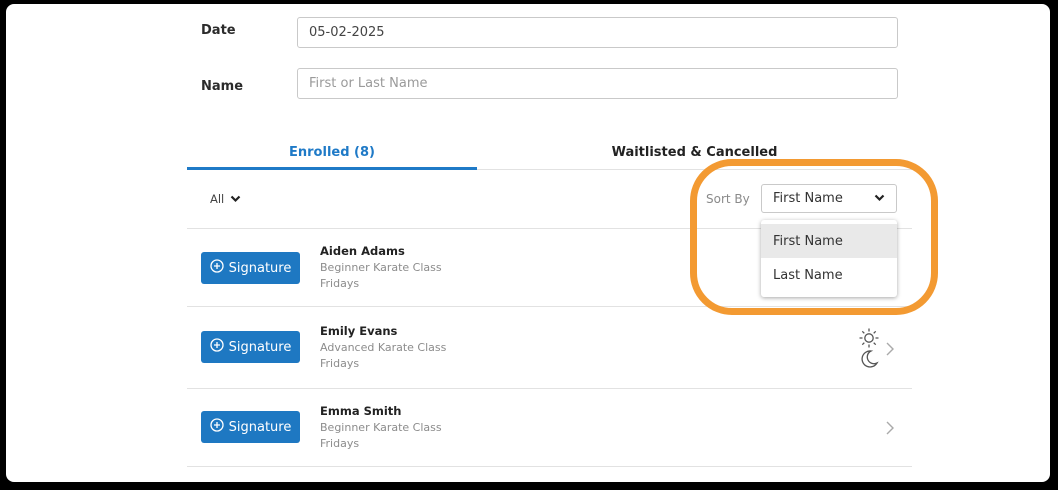 The image size is (1058, 490). I want to click on tab-enrolled: Enrolled (8), so click(332, 152).